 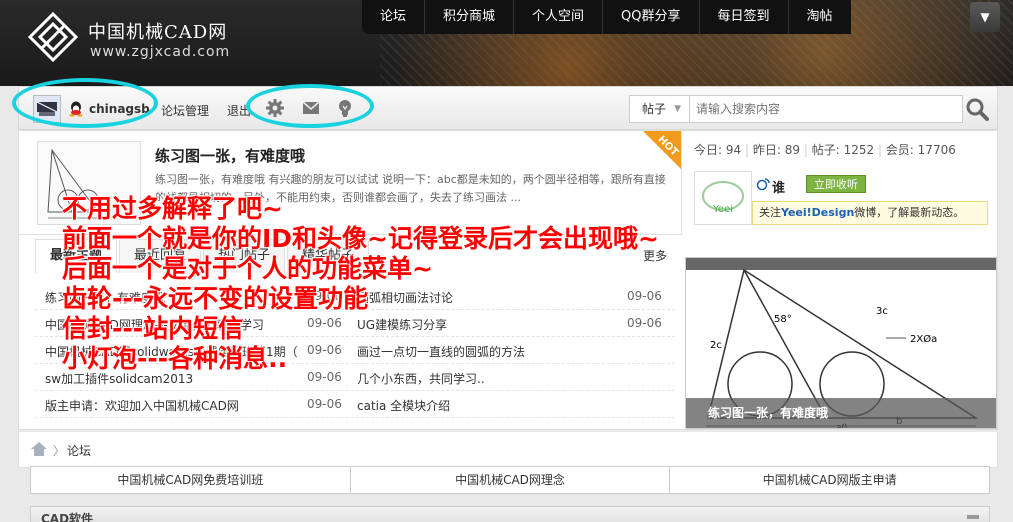 I want to click on site-title: 中国机械CAD网, so click(x=158, y=32).